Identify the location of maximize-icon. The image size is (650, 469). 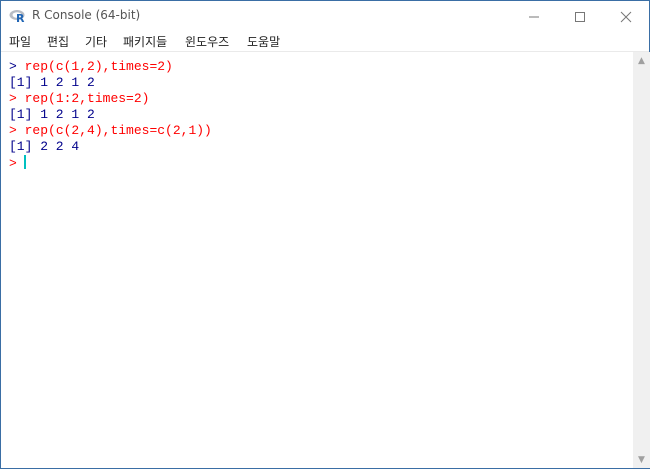
(580, 16).